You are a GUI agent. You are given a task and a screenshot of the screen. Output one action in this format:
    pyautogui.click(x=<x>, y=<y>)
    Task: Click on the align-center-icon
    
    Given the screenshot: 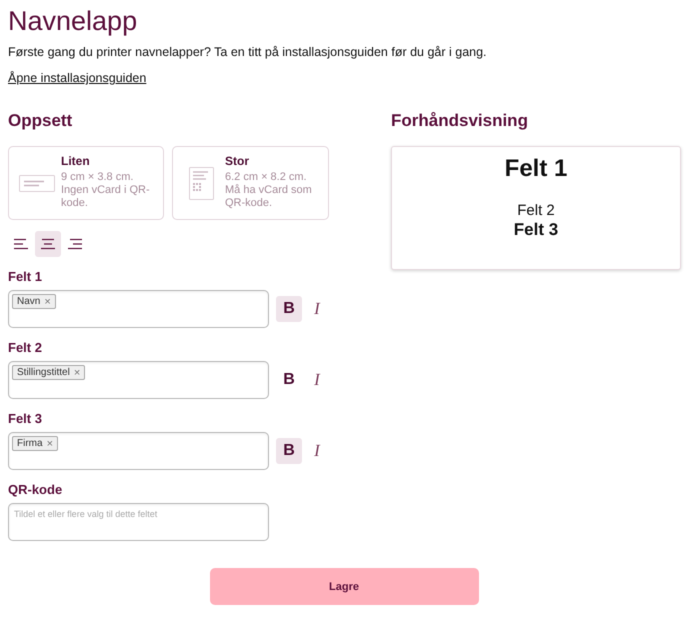 What is the action you would take?
    pyautogui.click(x=48, y=244)
    